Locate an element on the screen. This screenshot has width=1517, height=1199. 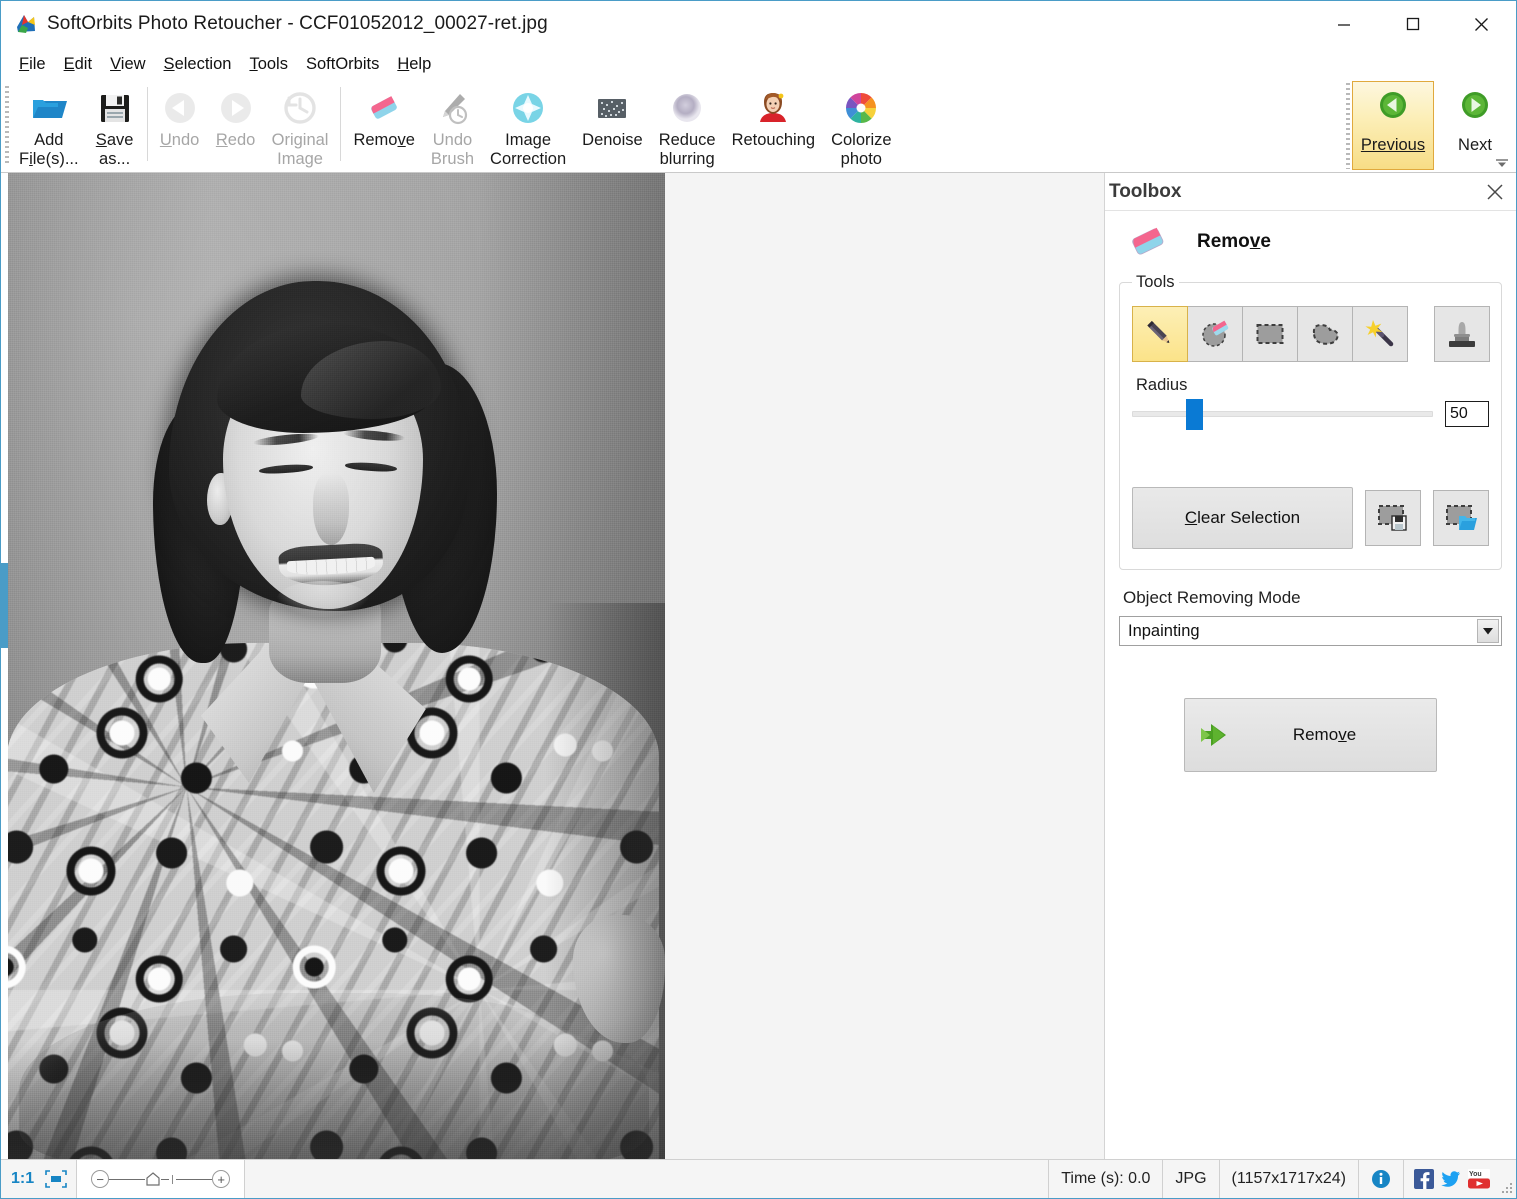
zoom-track-left is located at coordinates (127, 1179).